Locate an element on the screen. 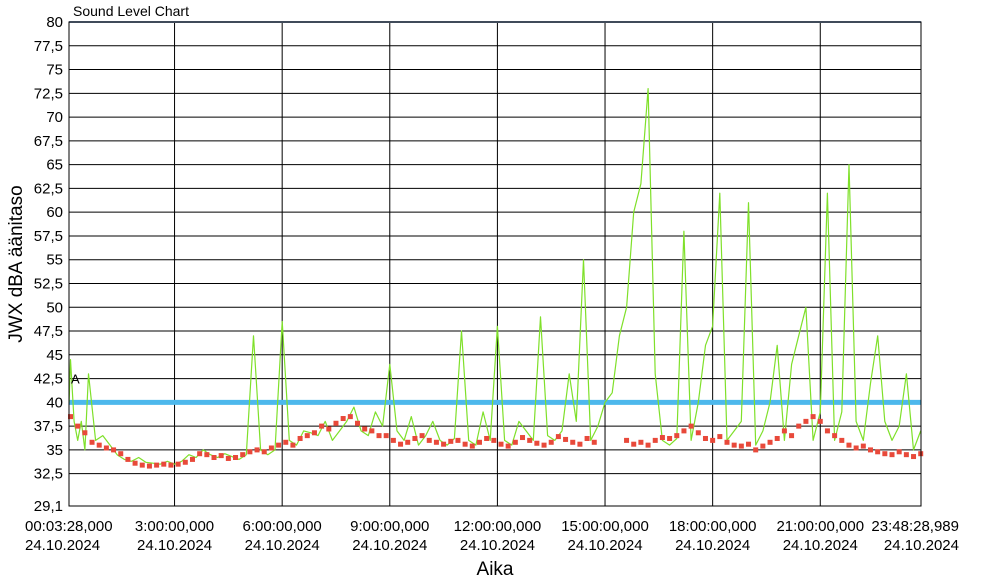  x-tick-date-6: 24.10.2024 is located at coordinates (712, 545).